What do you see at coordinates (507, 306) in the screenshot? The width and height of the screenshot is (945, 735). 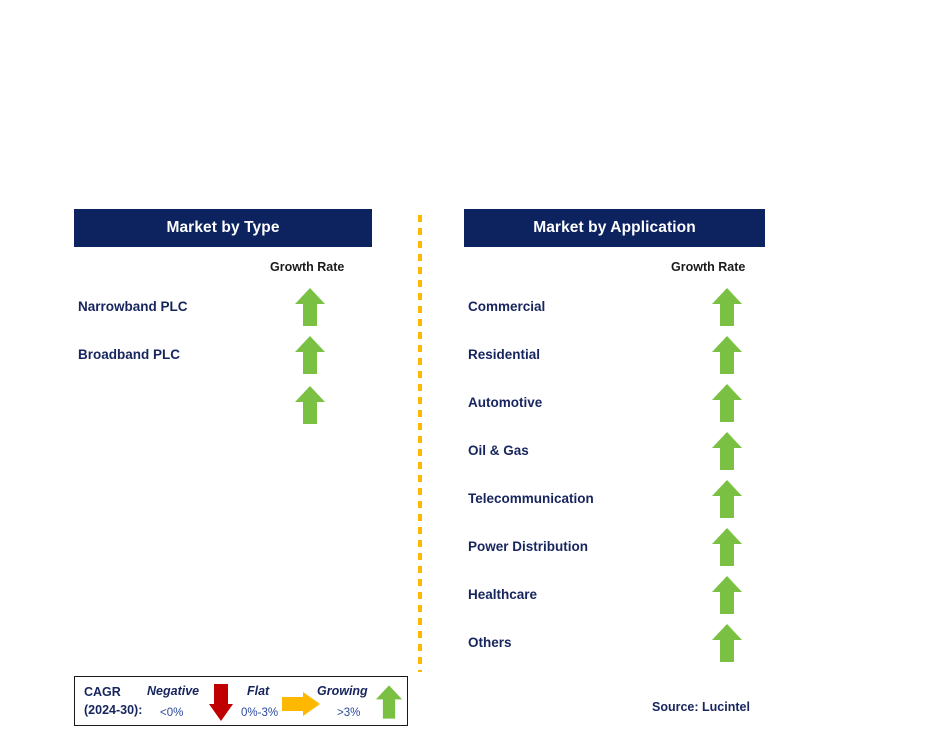 I see `row-label-commercial: Commercial` at bounding box center [507, 306].